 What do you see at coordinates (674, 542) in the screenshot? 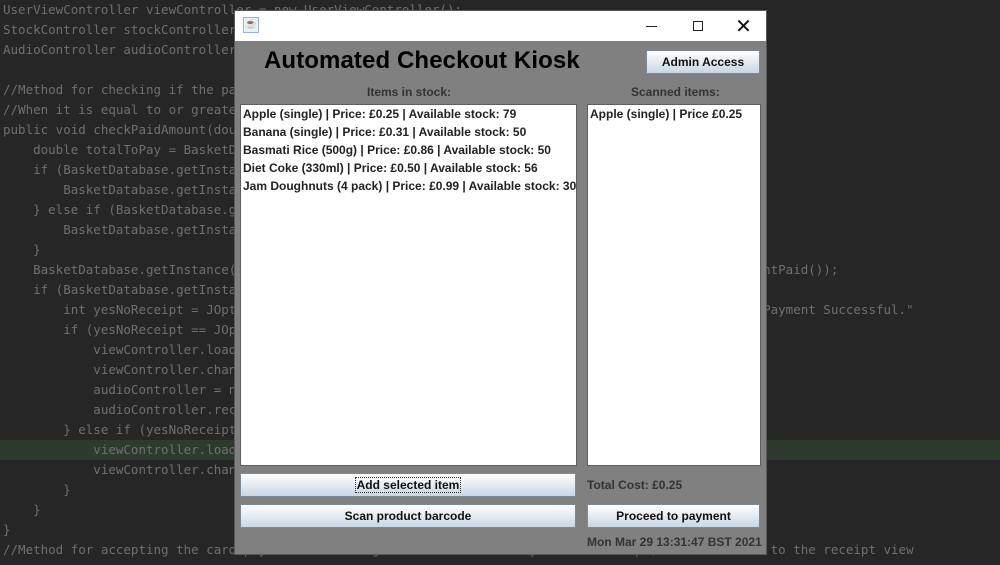
I see `datetime-display: Mon Mar 29 13:31:47 BST 2021` at bounding box center [674, 542].